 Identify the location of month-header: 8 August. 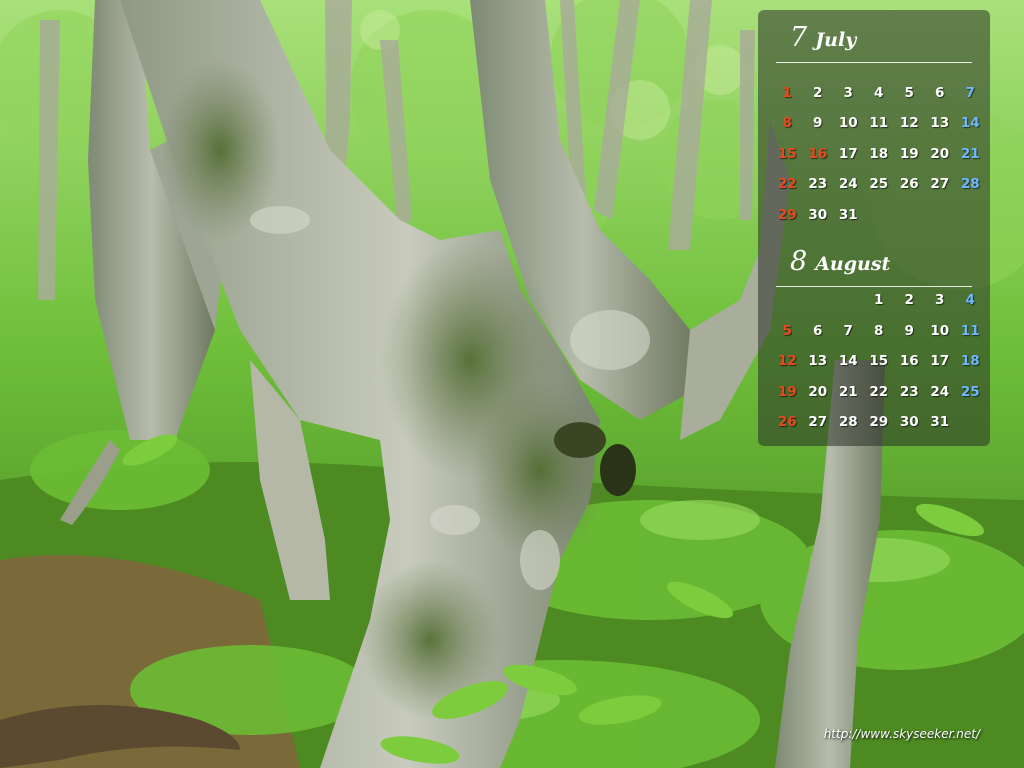
(840, 266).